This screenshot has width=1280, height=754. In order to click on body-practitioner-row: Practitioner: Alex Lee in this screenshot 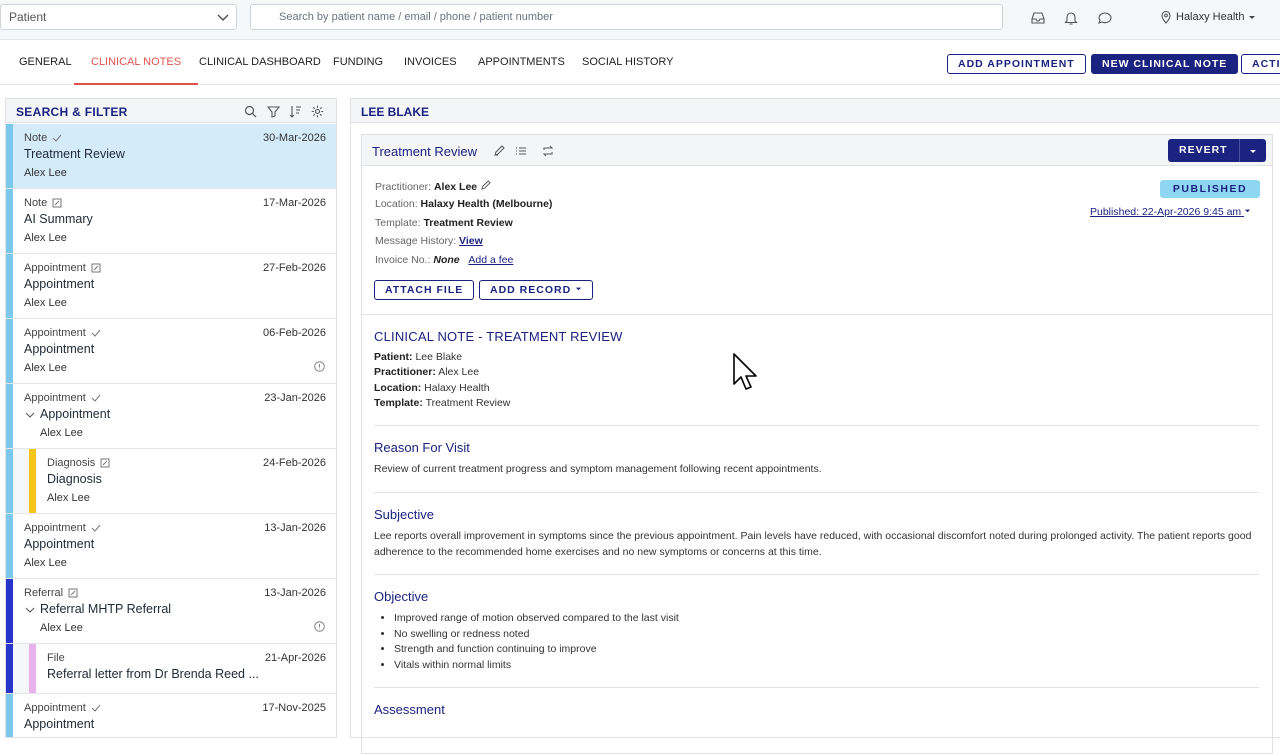, I will do `click(426, 372)`.